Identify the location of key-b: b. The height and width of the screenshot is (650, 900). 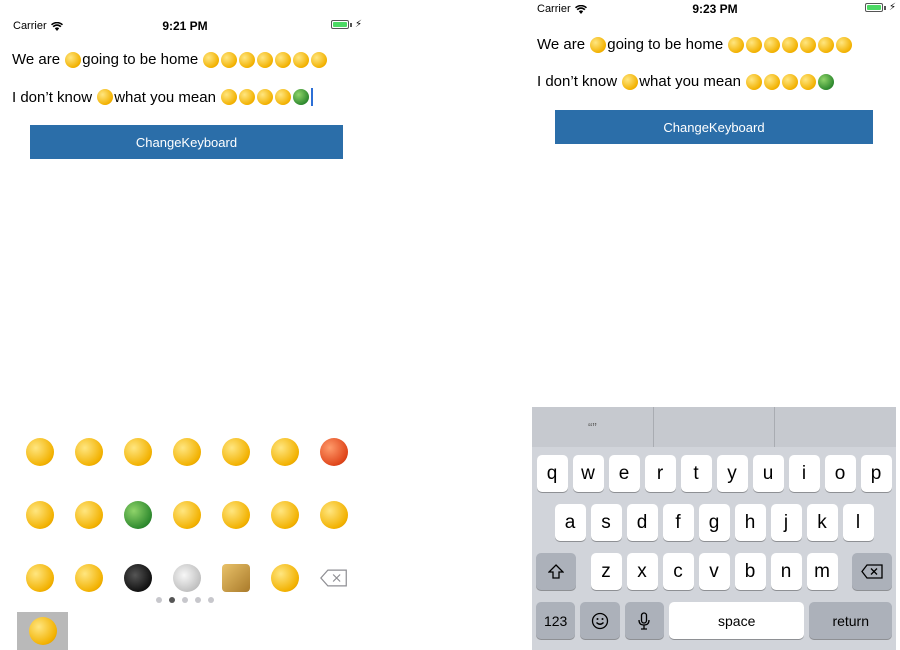
(750, 571).